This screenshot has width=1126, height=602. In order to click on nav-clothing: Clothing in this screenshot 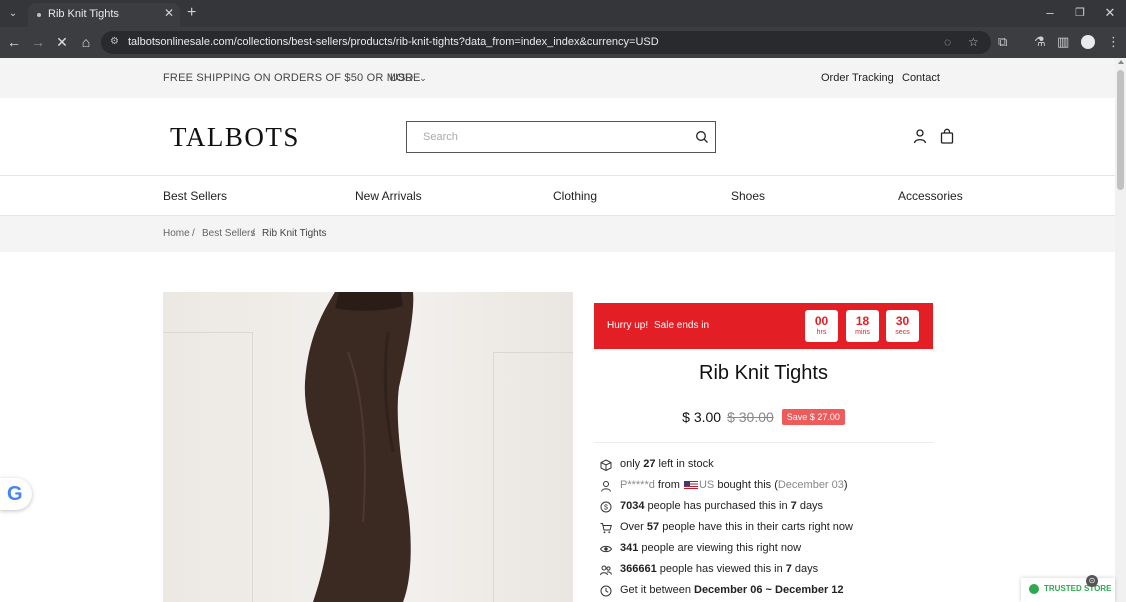, I will do `click(575, 196)`.